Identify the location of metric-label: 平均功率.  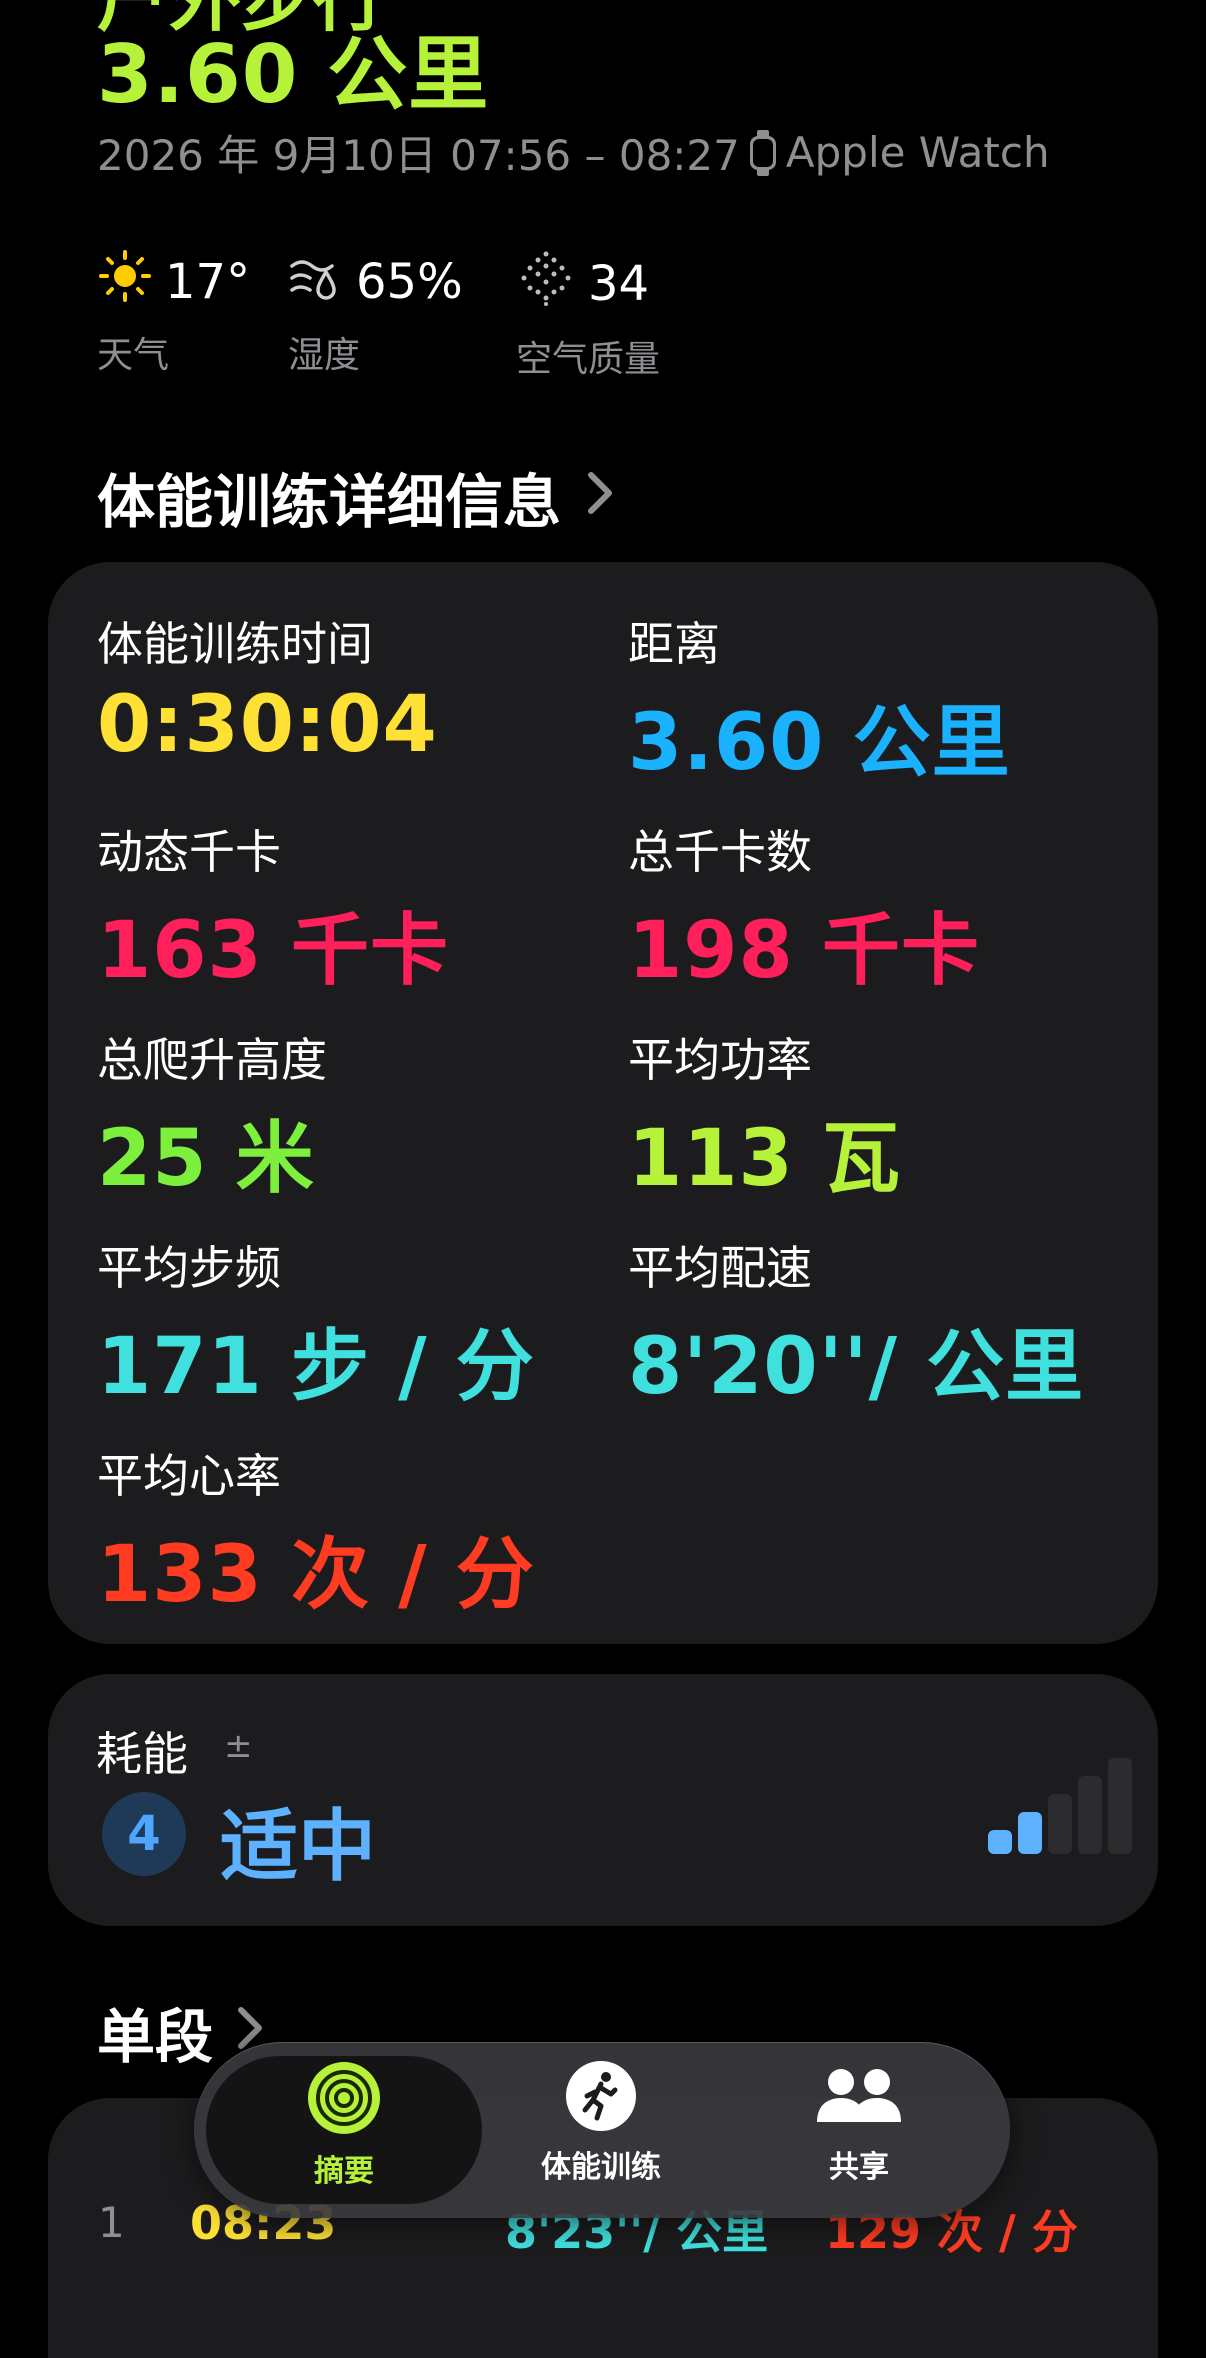
(720, 1060).